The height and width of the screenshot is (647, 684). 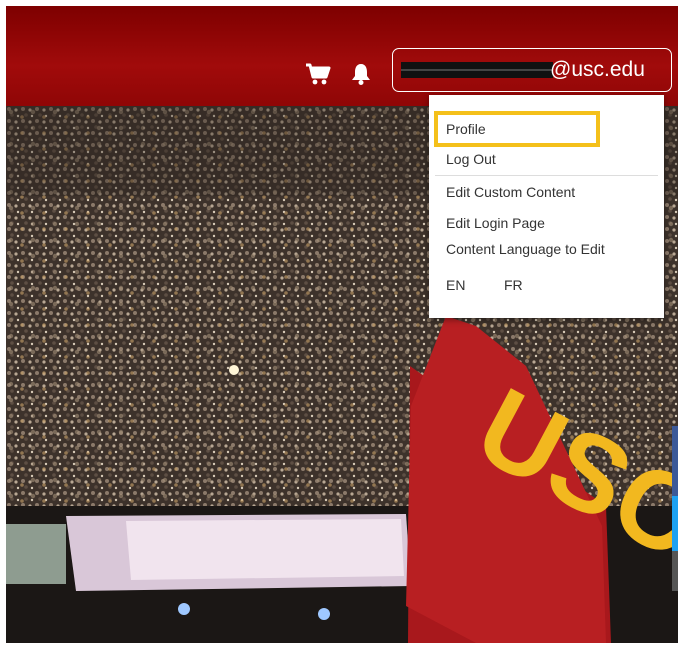 I want to click on profile-highlight-box, so click(x=517, y=129).